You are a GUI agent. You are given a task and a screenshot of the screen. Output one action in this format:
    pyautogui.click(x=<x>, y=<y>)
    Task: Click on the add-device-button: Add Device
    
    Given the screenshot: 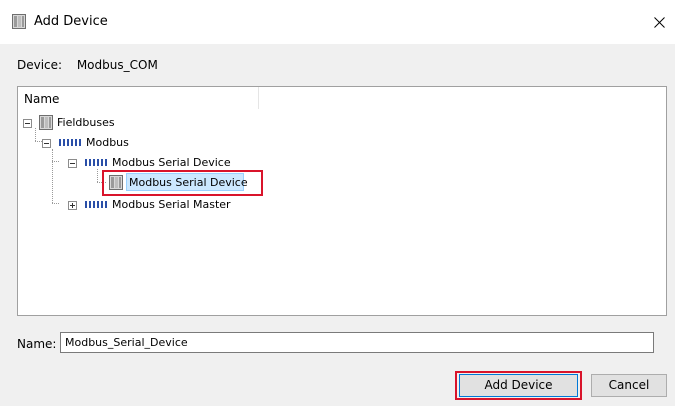 What is the action you would take?
    pyautogui.click(x=518, y=385)
    